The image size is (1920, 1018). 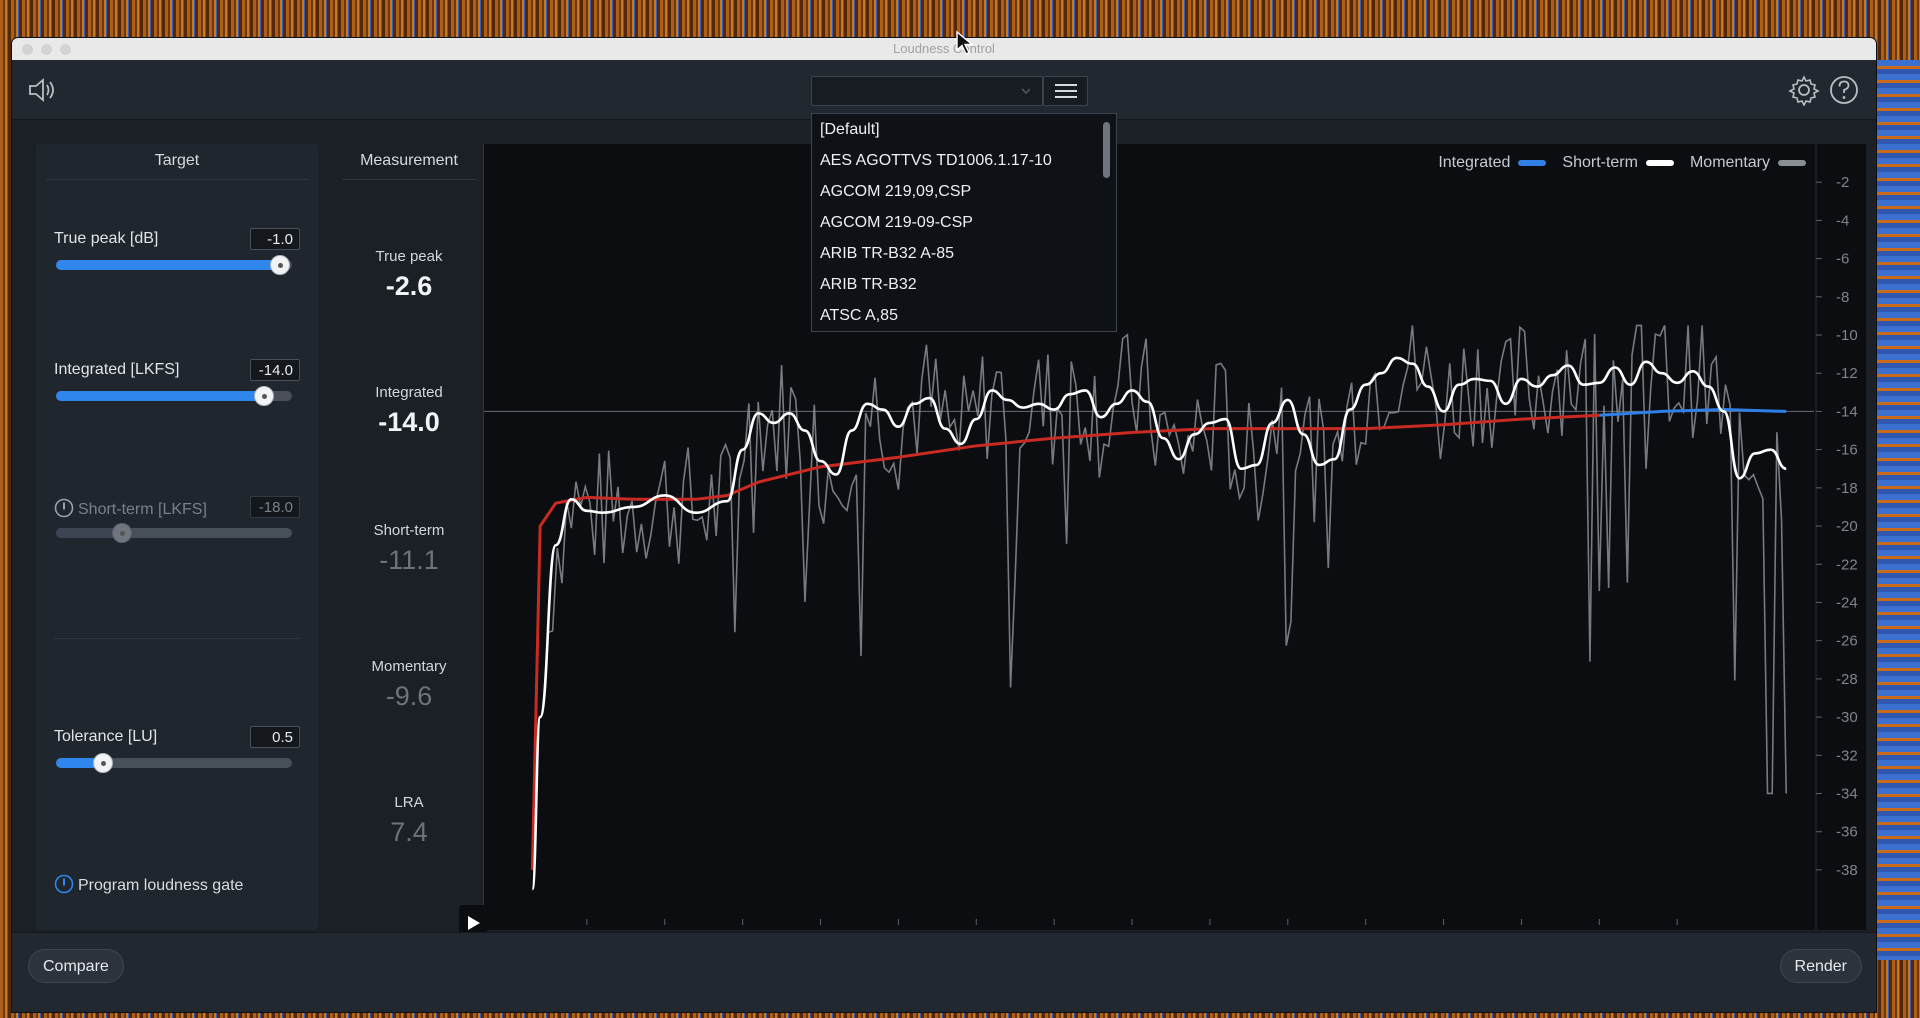 I want to click on y-tick-label: -38, so click(x=1847, y=870).